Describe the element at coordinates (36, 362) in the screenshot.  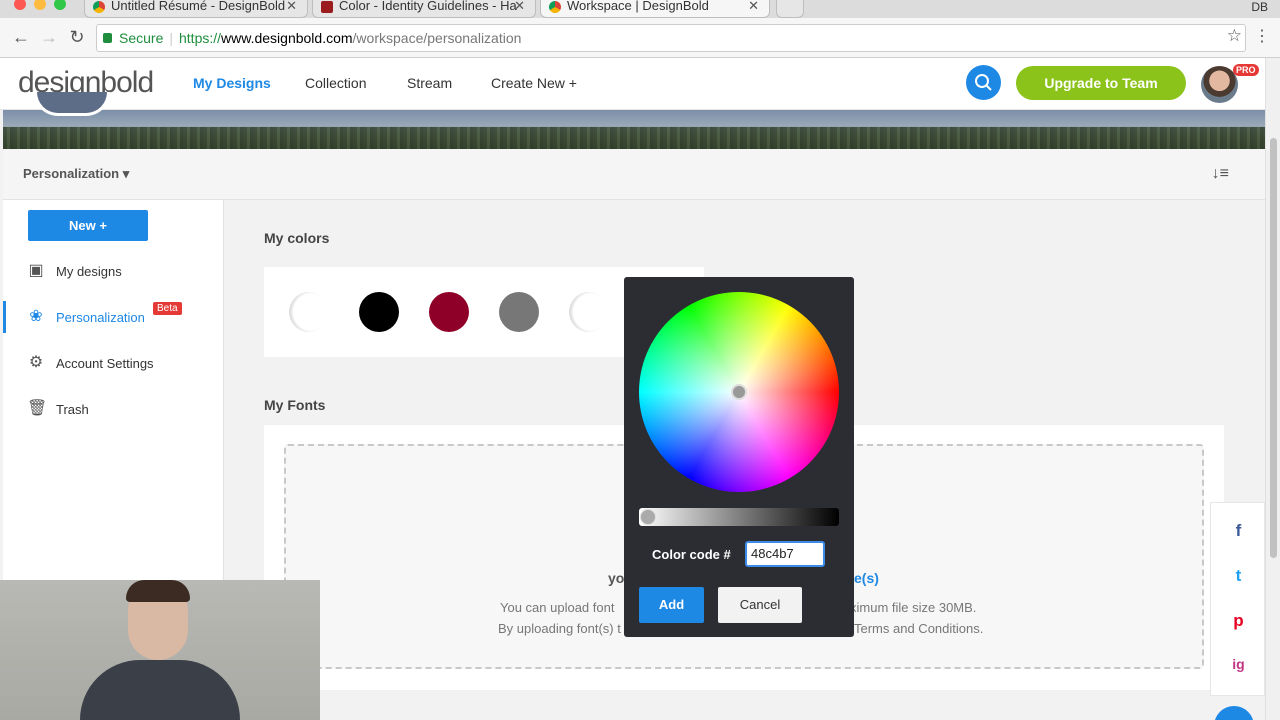
I see `gear-icon: ⚙` at that location.